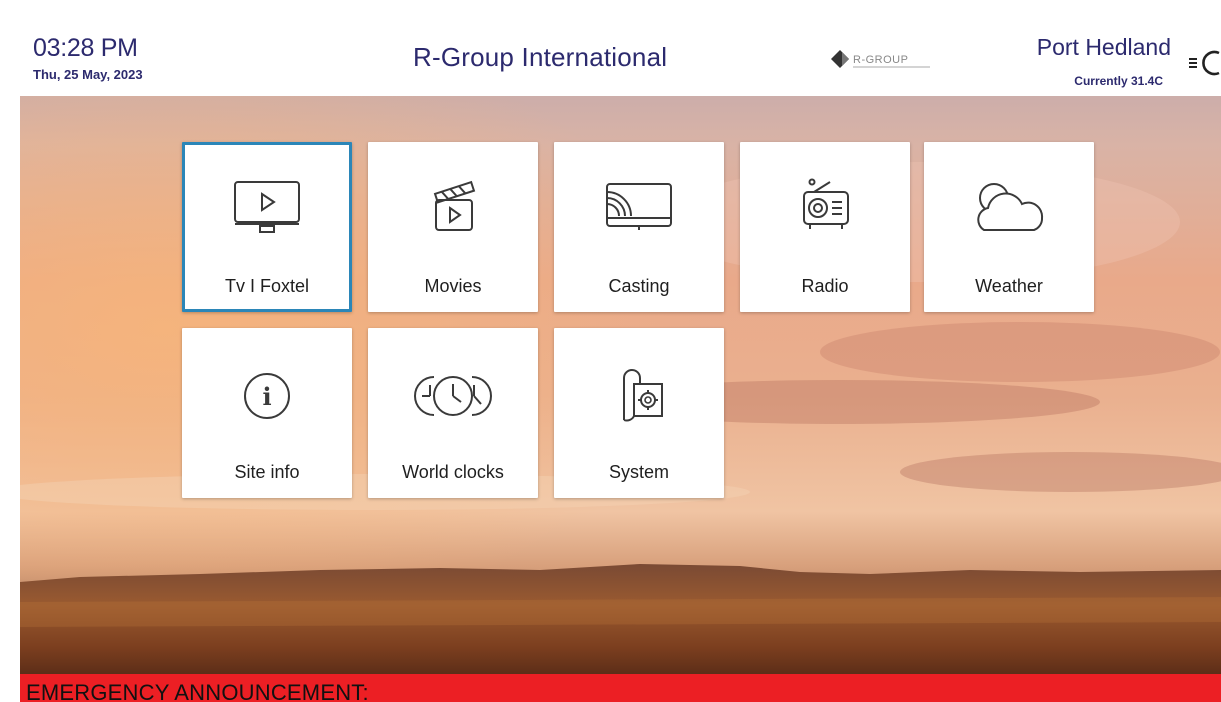  I want to click on clapperboard-icon, so click(453, 212).